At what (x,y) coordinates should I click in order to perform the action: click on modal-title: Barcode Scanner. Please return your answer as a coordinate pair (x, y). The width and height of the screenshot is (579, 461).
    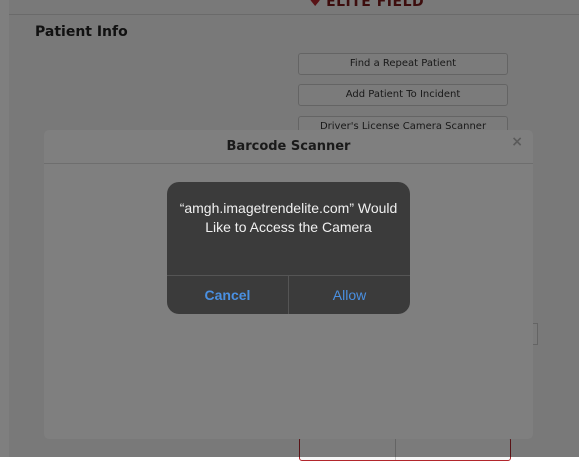
    Looking at the image, I should click on (288, 146).